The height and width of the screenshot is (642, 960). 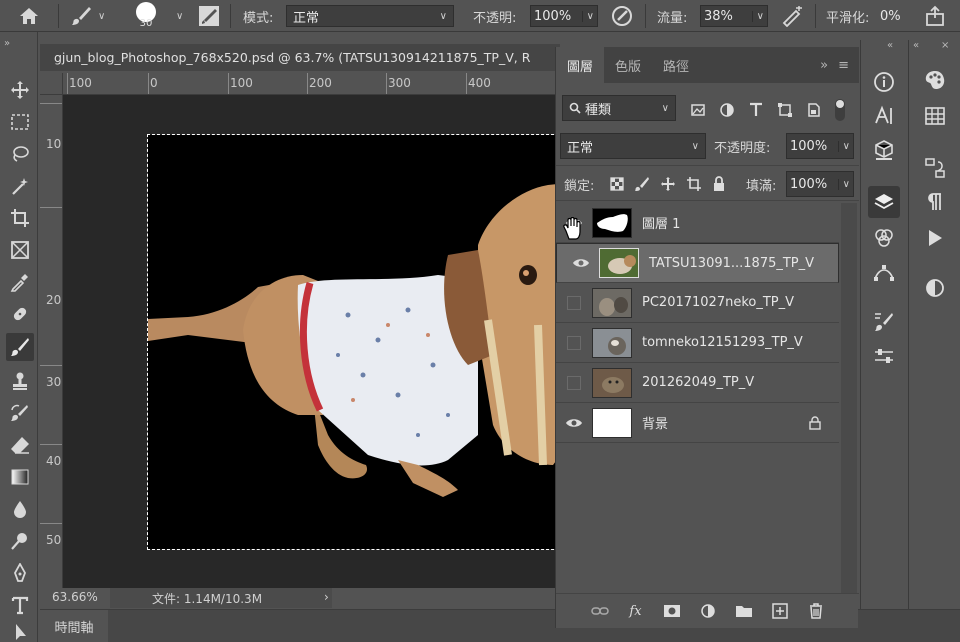 I want to click on vertical-ruler: 100 200 300 400 500, so click(x=51, y=341).